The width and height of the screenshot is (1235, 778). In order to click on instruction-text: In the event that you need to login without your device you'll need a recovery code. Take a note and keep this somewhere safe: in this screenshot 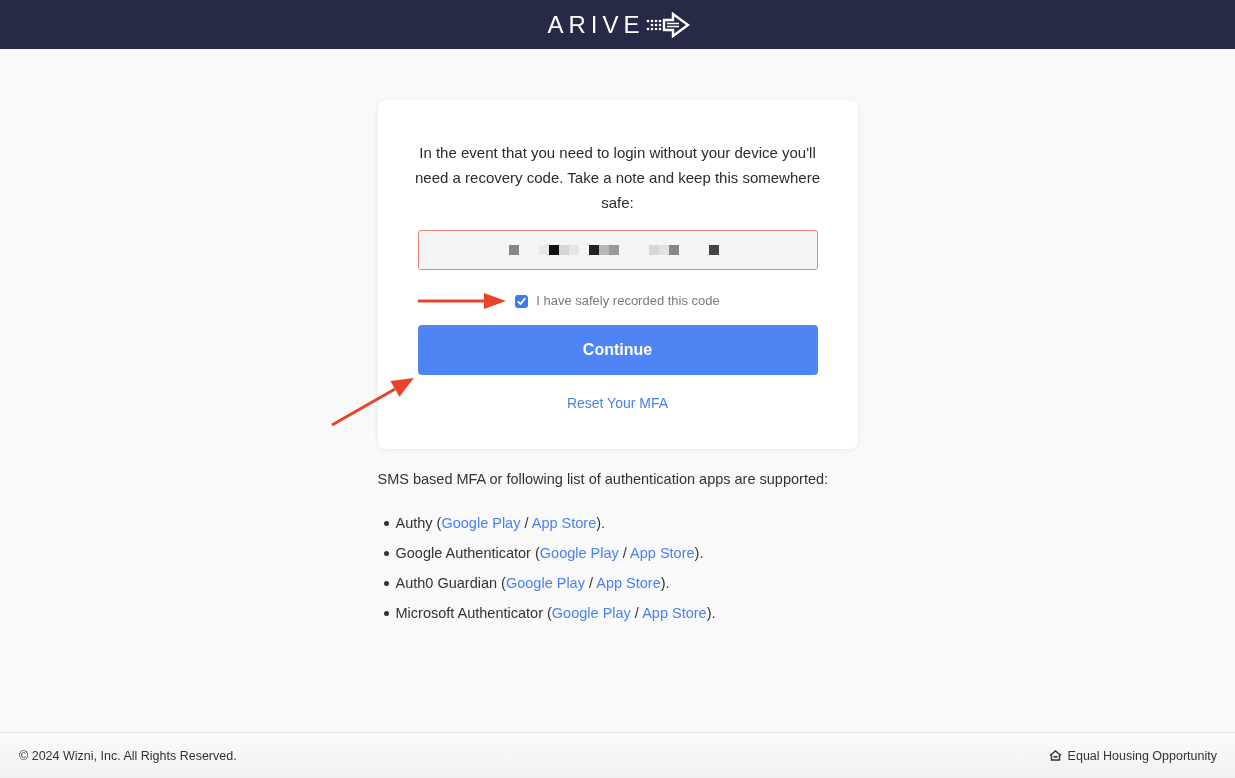, I will do `click(617, 178)`.